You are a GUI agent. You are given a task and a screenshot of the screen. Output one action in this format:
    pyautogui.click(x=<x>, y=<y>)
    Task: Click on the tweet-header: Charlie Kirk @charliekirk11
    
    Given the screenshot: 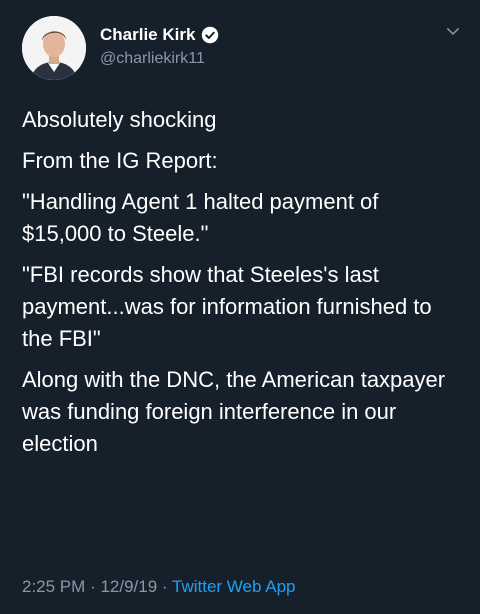 What is the action you would take?
    pyautogui.click(x=242, y=48)
    